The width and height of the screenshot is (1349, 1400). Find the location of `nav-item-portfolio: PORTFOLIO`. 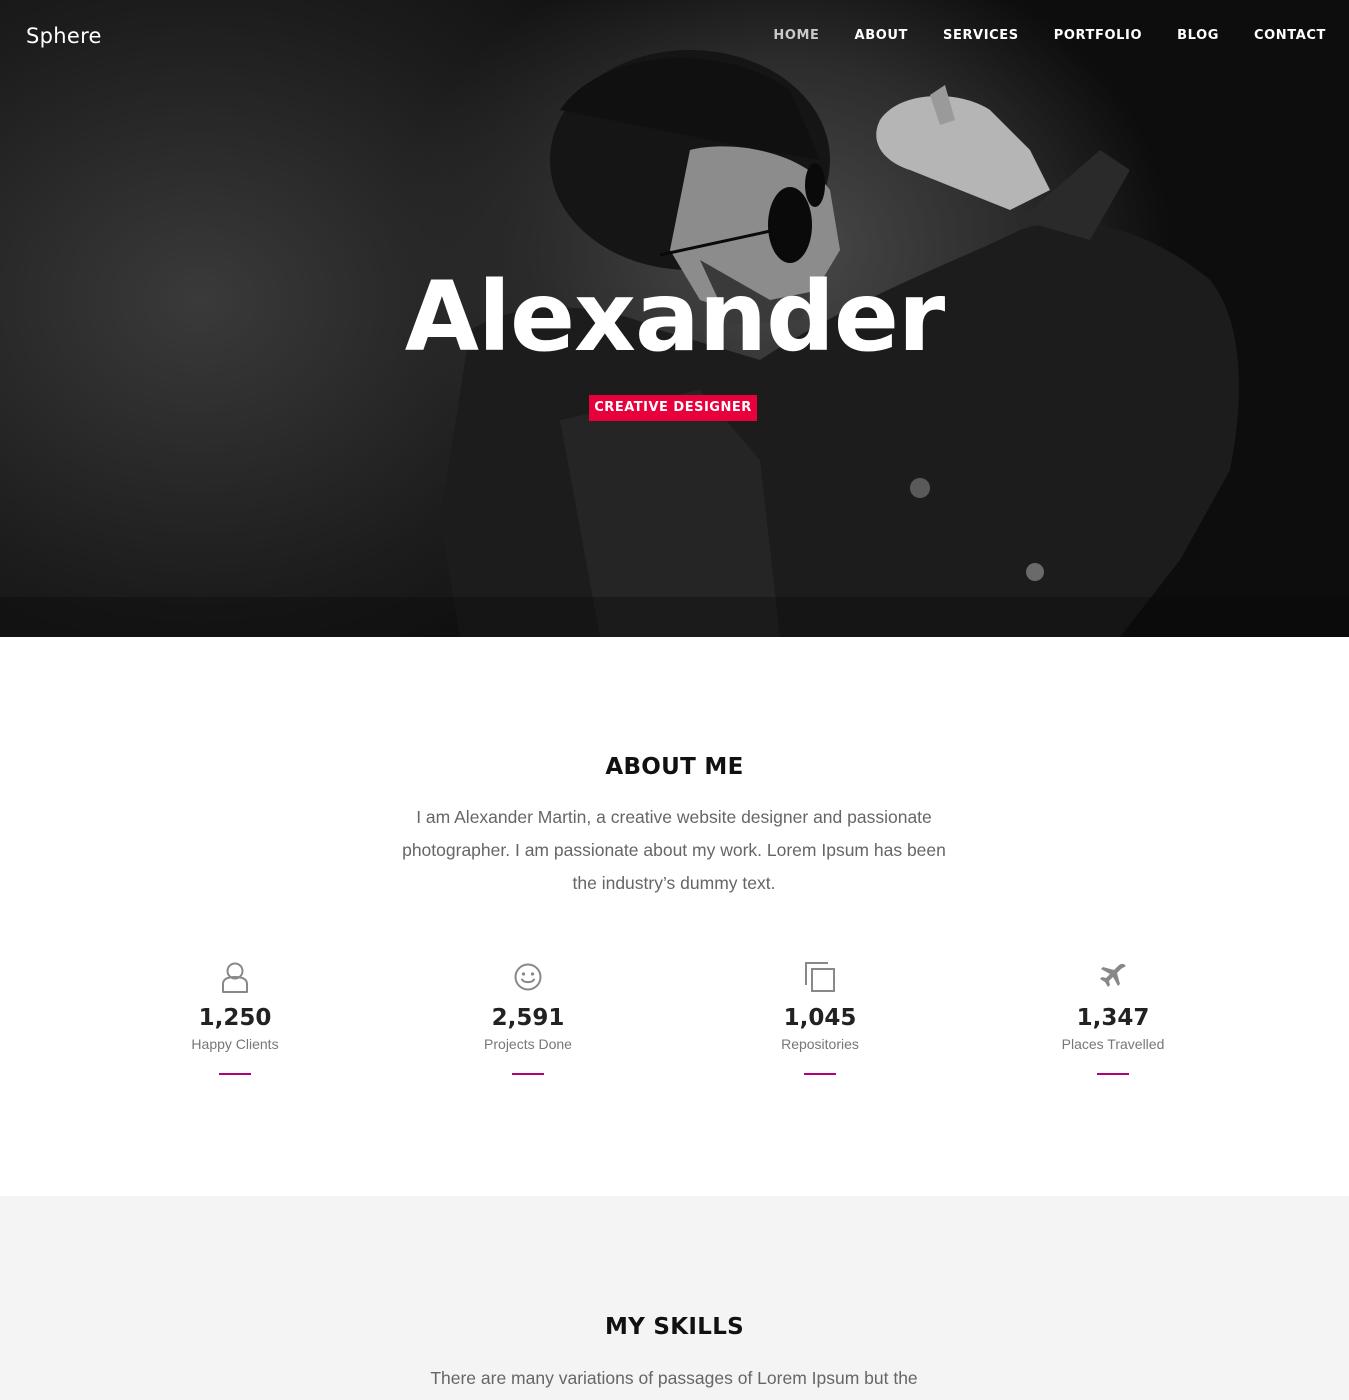

nav-item-portfolio: PORTFOLIO is located at coordinates (1098, 36).